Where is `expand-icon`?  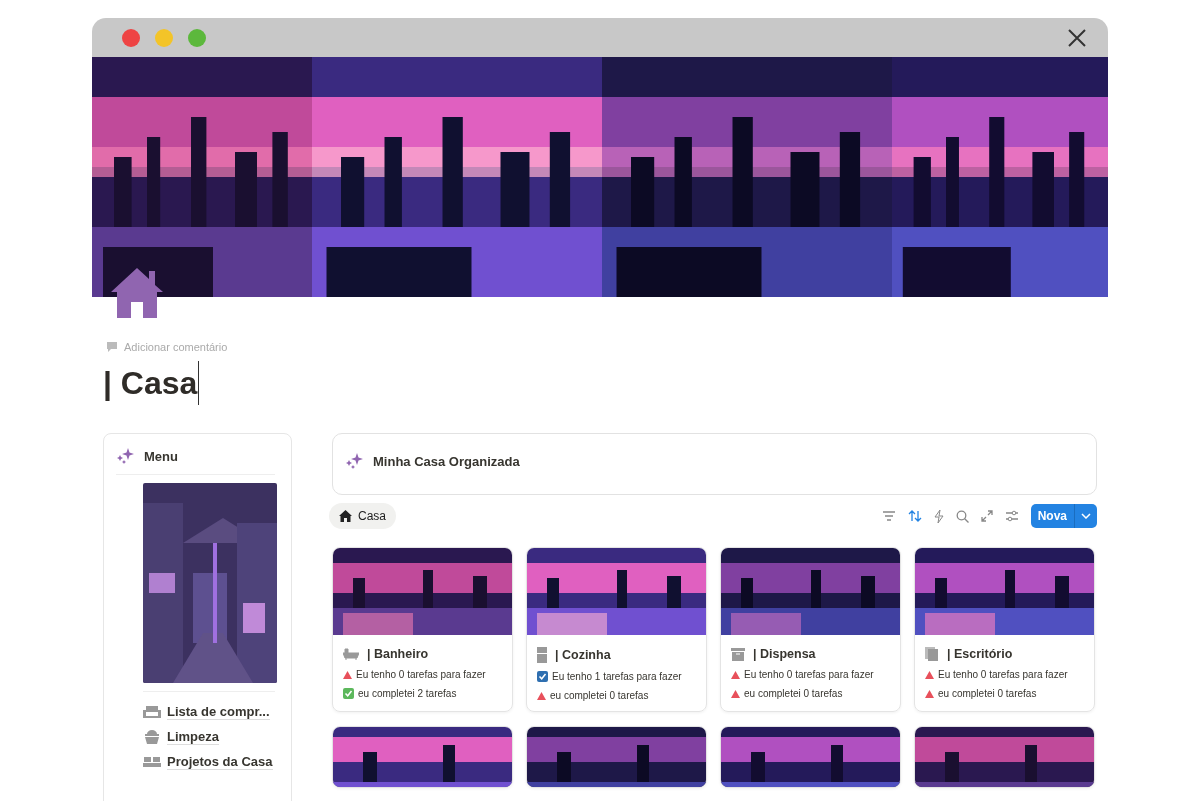 expand-icon is located at coordinates (986, 516).